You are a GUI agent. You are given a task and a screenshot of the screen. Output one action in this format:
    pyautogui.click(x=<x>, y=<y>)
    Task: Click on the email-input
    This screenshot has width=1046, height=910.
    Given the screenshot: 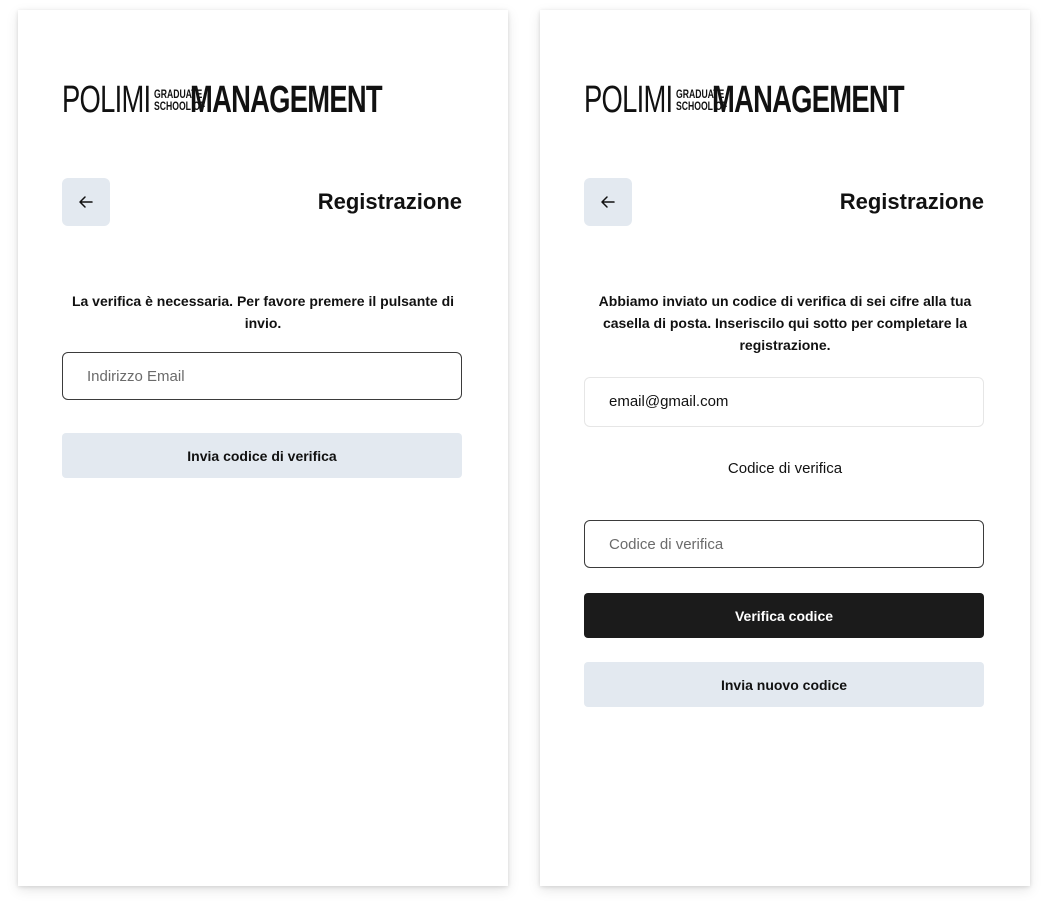 What is the action you would take?
    pyautogui.click(x=262, y=376)
    